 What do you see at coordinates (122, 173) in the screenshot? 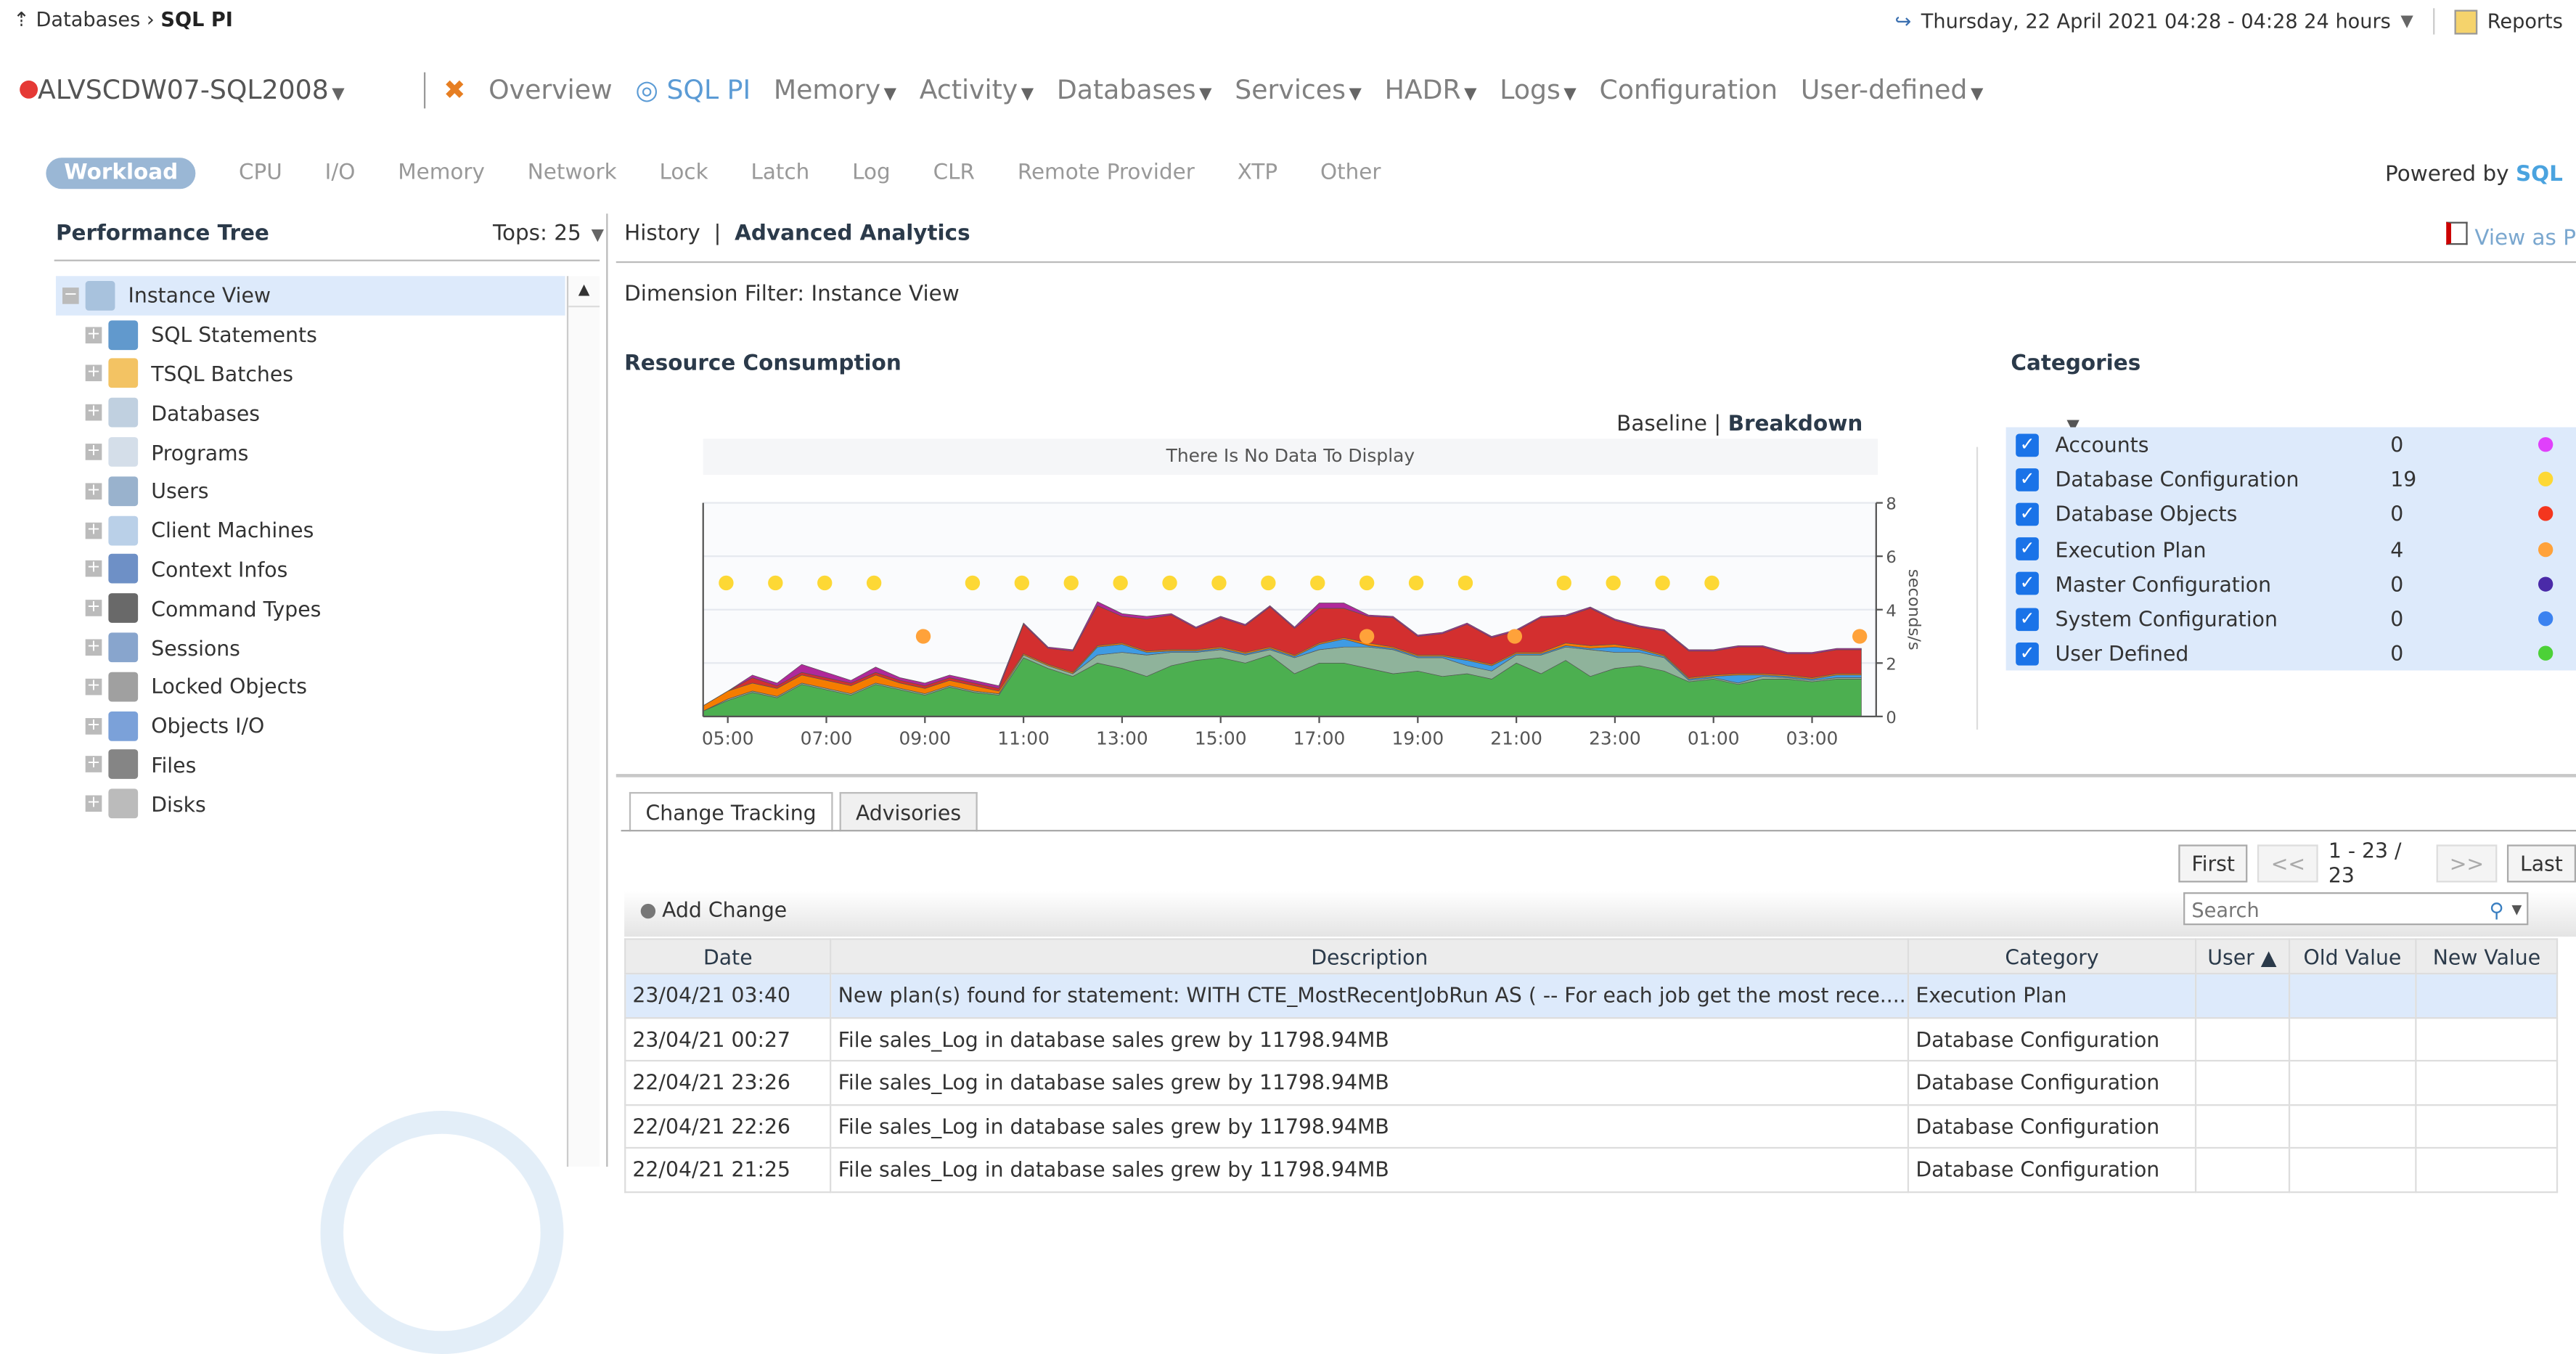
I see `subnav-tab-workload: Workload` at bounding box center [122, 173].